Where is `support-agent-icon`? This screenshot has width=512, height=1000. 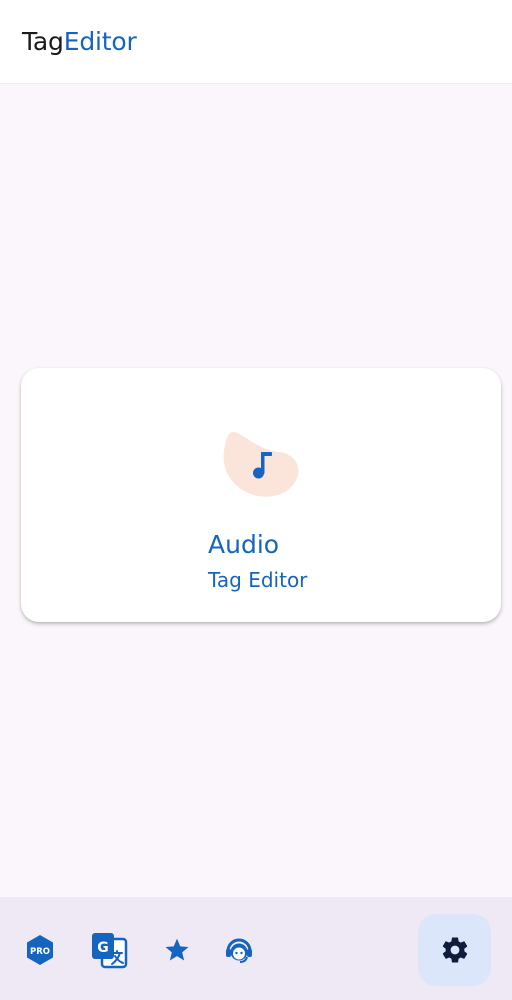
support-agent-icon is located at coordinates (239, 950).